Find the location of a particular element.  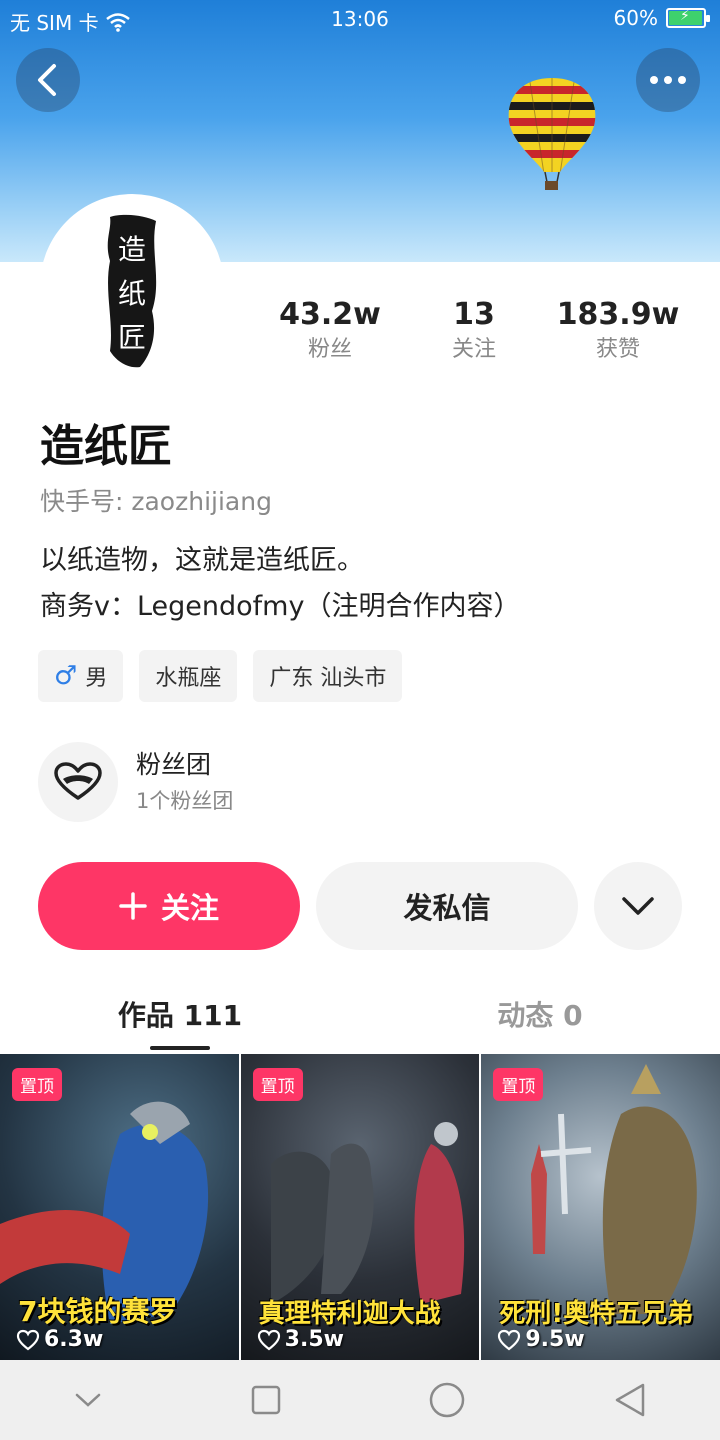

back-button is located at coordinates (48, 80).